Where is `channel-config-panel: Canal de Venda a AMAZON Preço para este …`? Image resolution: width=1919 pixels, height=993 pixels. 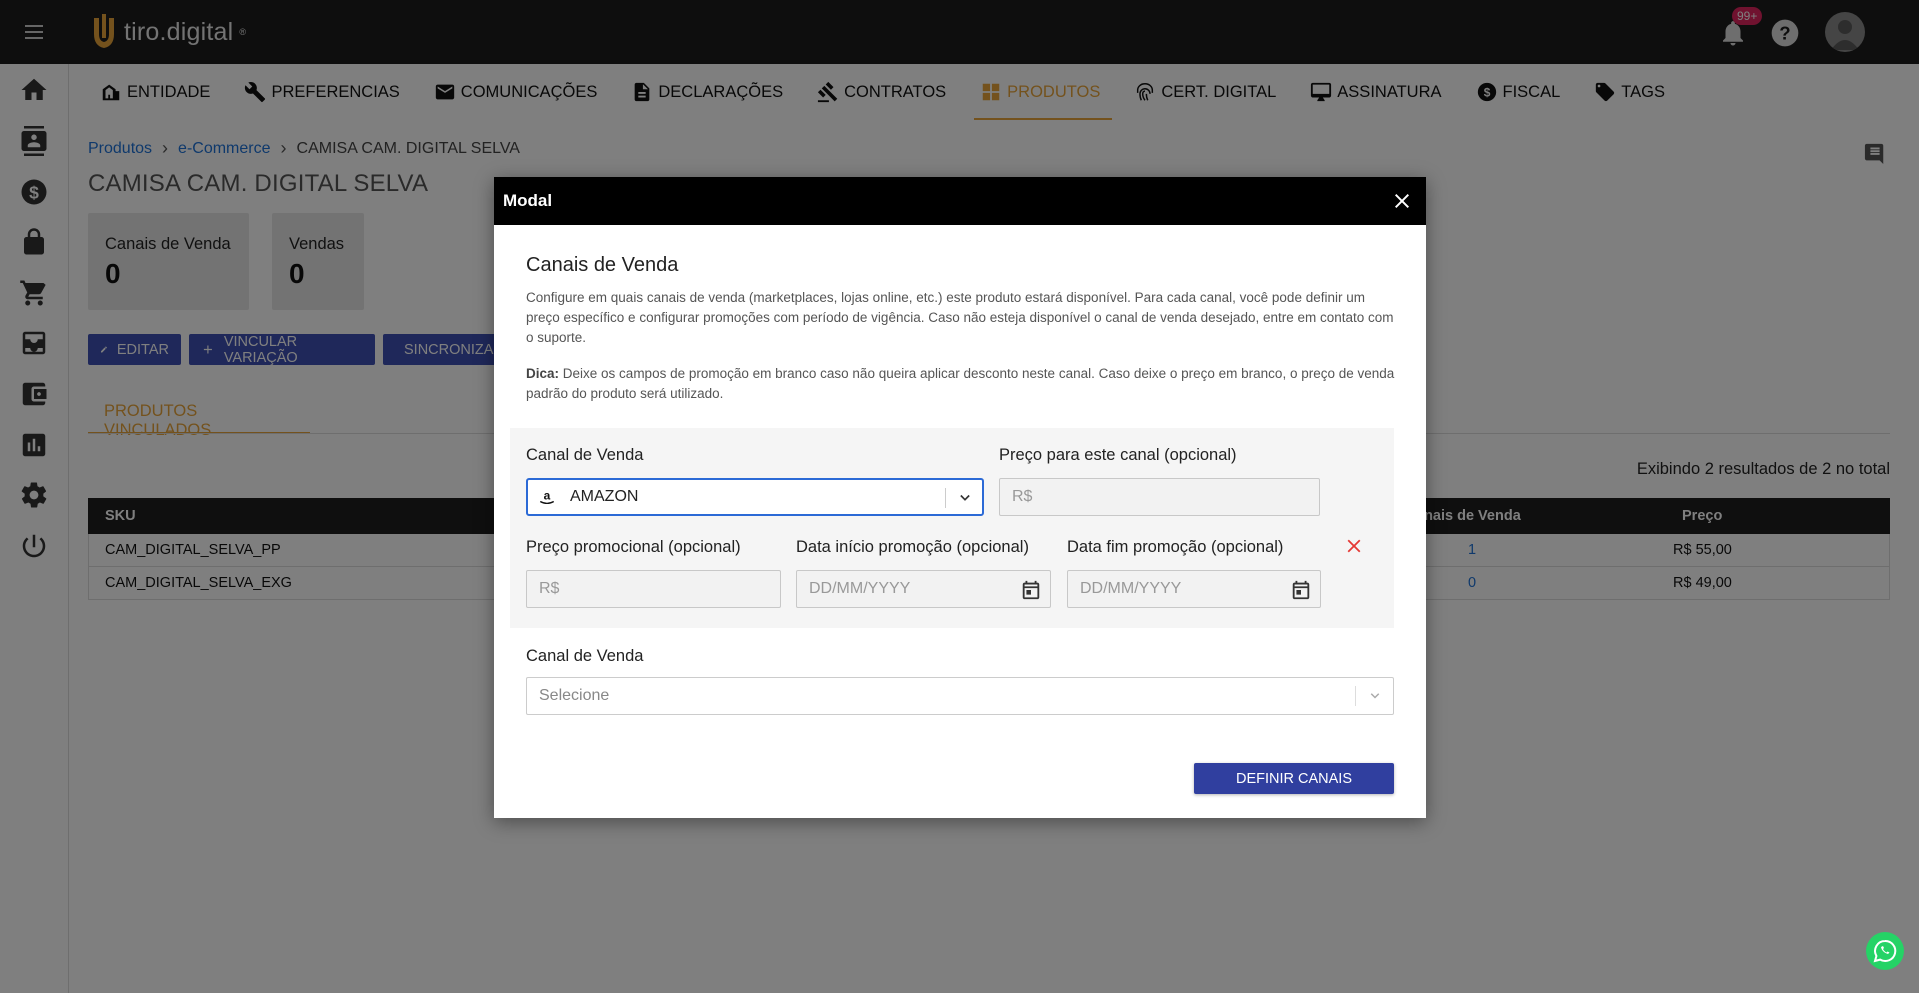
channel-config-panel: Canal de Venda a AMAZON Preço para este … is located at coordinates (952, 528).